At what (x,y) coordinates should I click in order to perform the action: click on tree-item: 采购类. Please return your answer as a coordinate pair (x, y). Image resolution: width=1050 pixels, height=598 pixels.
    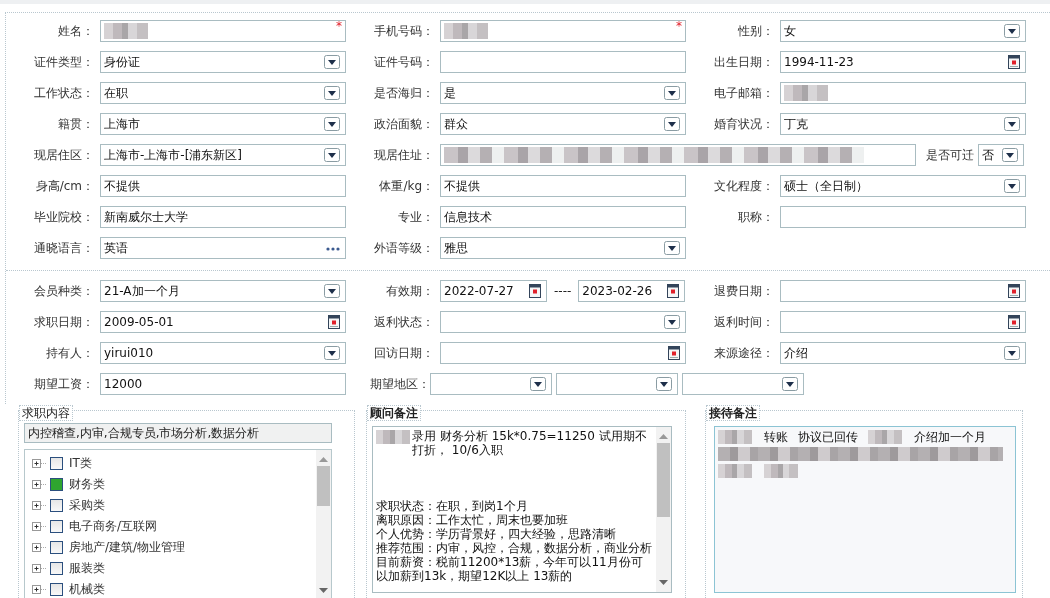
    Looking at the image, I should click on (87, 505).